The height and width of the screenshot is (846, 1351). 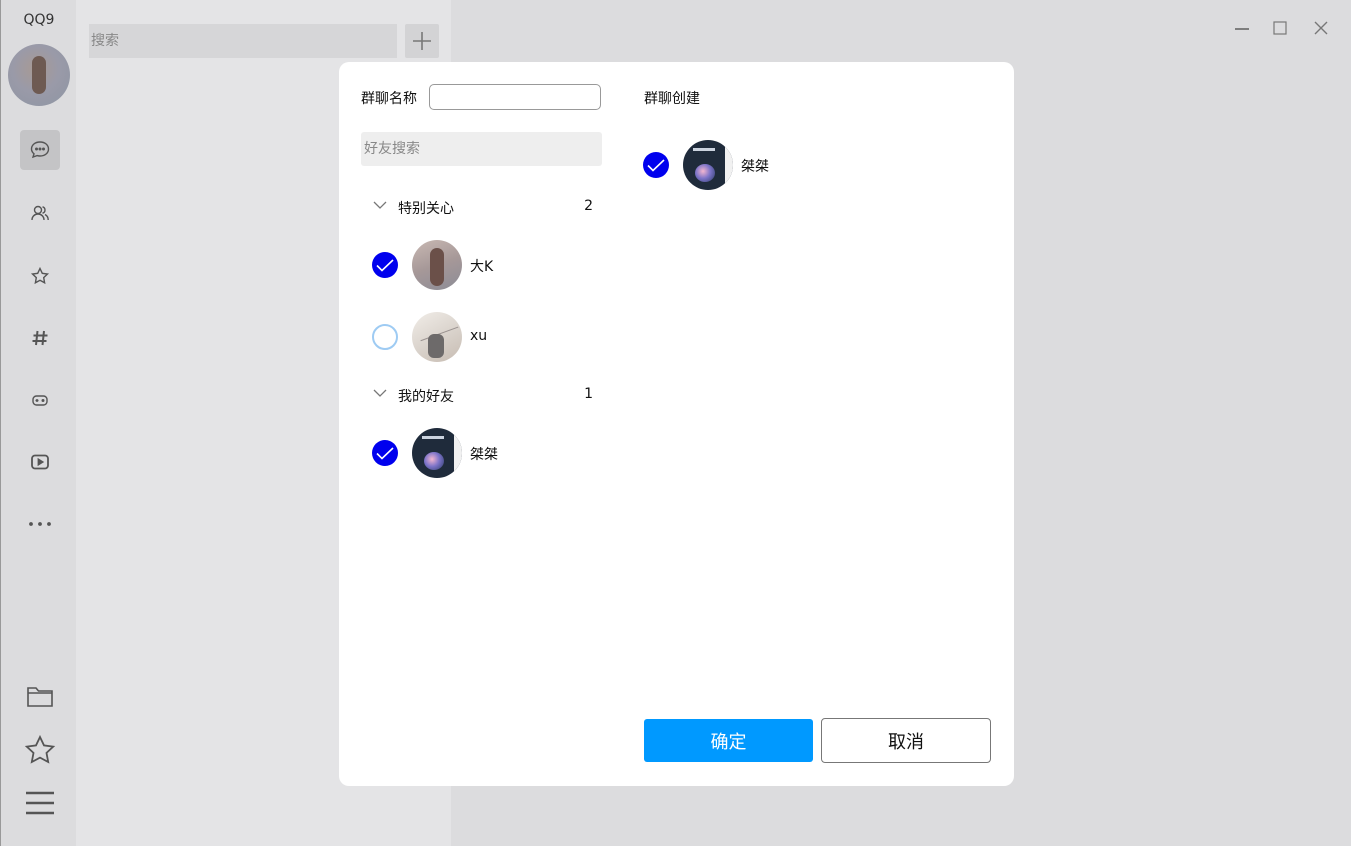 What do you see at coordinates (426, 397) in the screenshot?
I see `group-name: 我的好友` at bounding box center [426, 397].